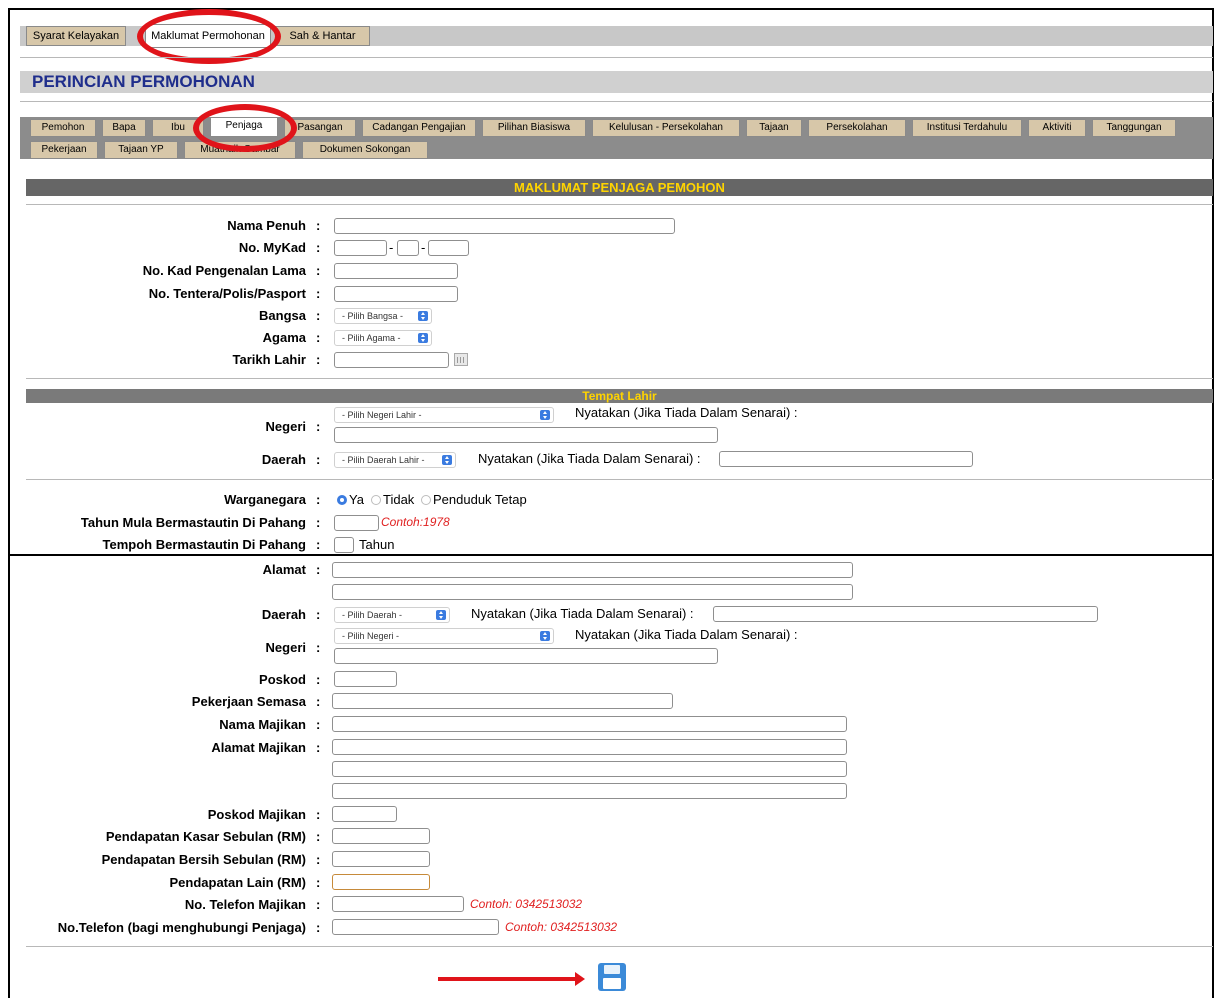 This screenshot has height=998, width=1216. What do you see at coordinates (227, 293) in the screenshot?
I see `label-tentera: No. Tentera/Polis/Pasport` at bounding box center [227, 293].